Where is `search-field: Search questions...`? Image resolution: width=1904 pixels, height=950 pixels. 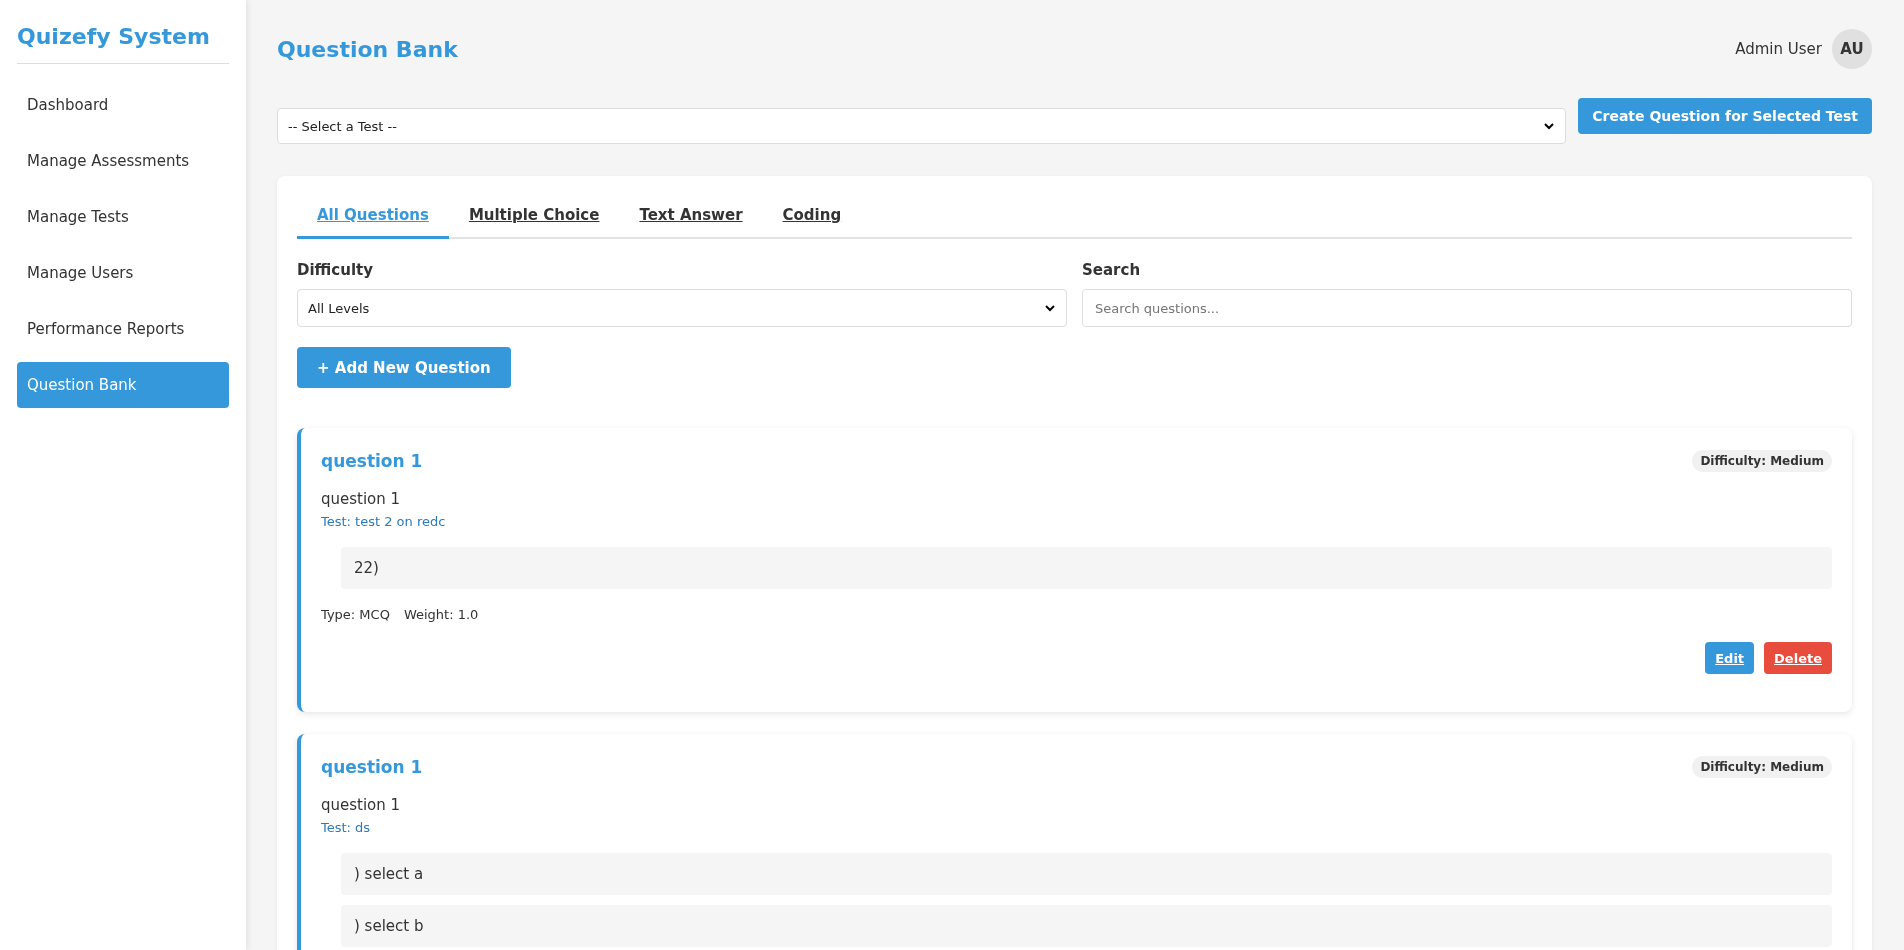 search-field: Search questions... is located at coordinates (1467, 308).